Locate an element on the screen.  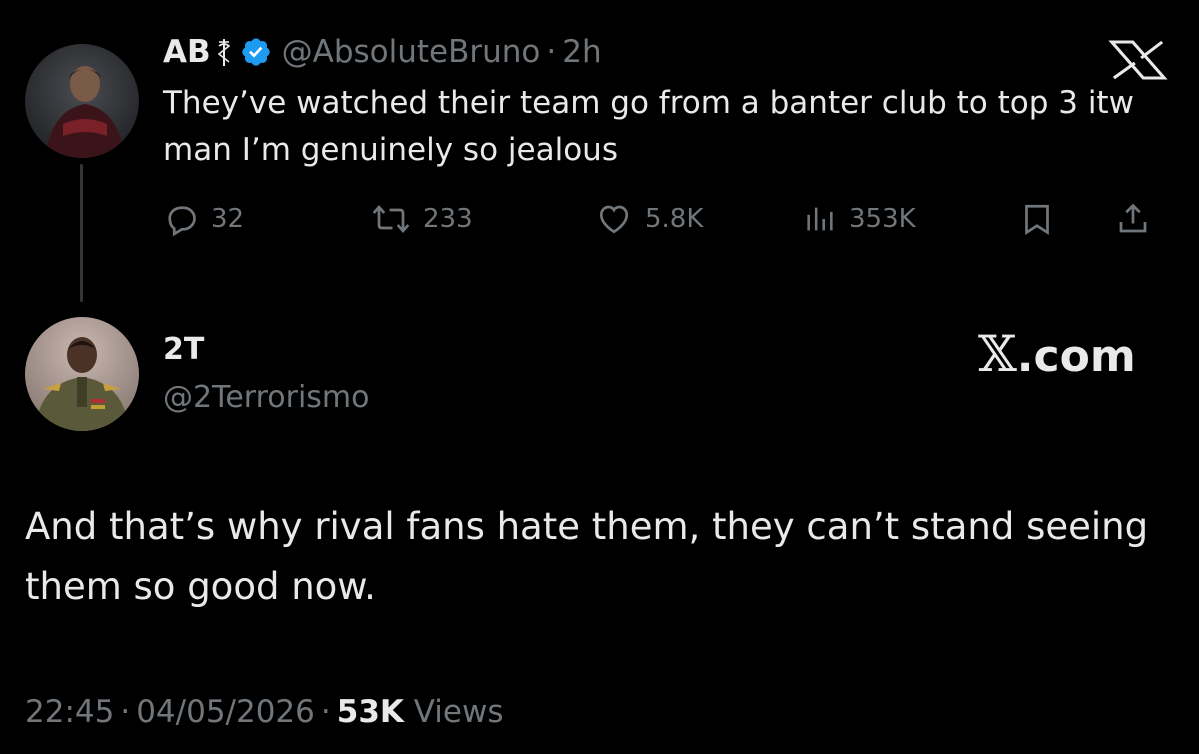
verified-badge-icon is located at coordinates (256, 52).